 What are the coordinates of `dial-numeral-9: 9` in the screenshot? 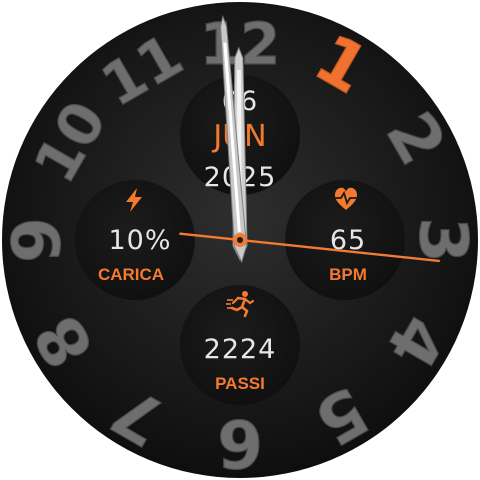 It's located at (38, 240).